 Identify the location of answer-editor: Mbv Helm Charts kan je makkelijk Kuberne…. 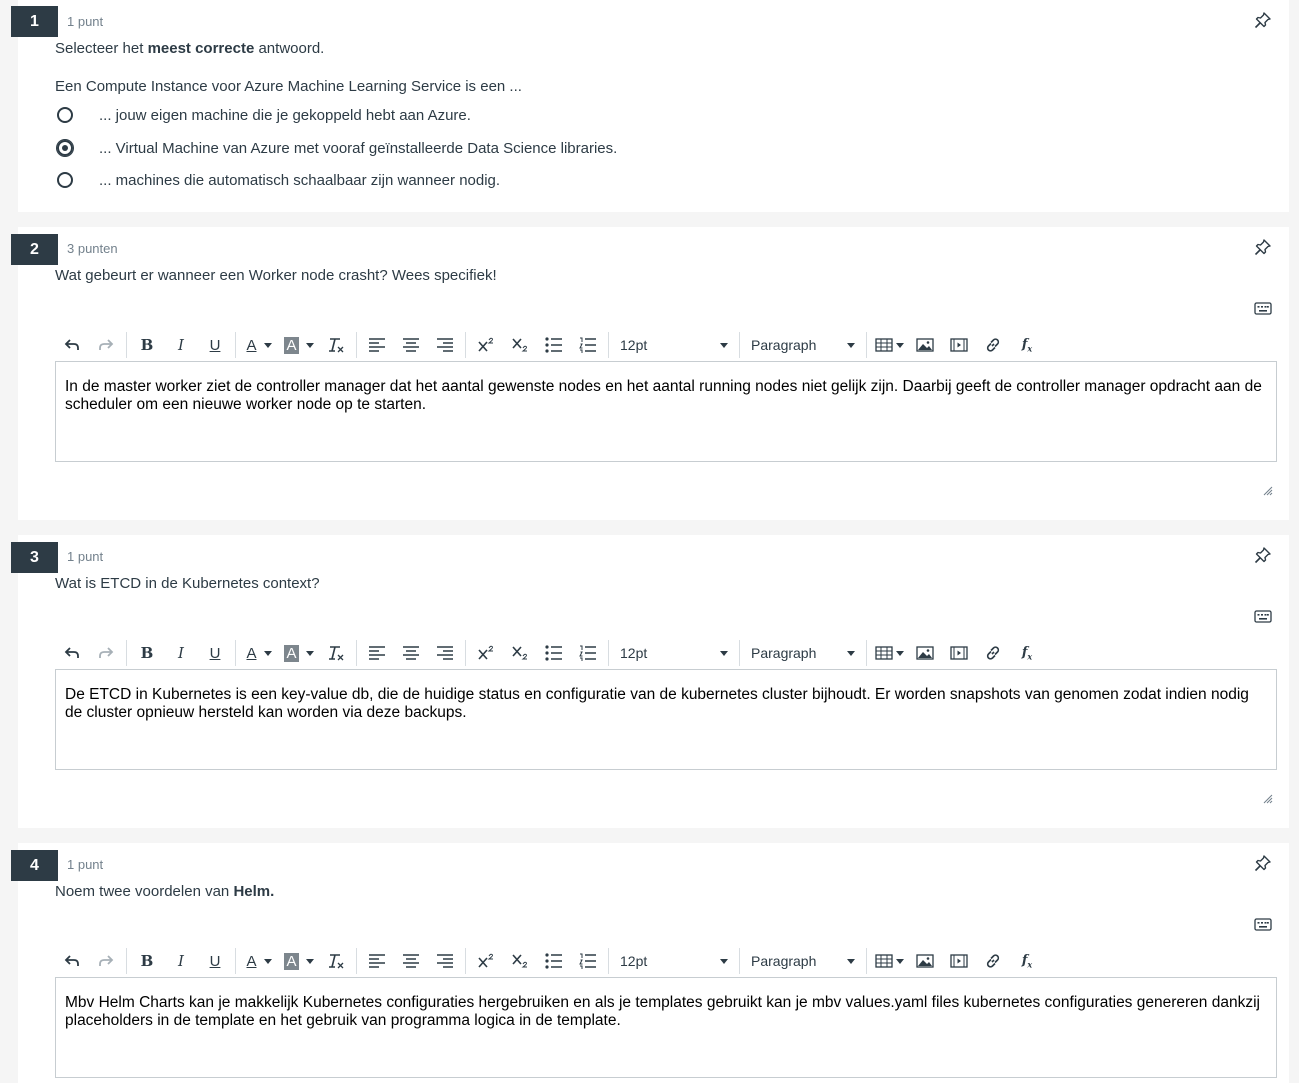
(666, 1027).